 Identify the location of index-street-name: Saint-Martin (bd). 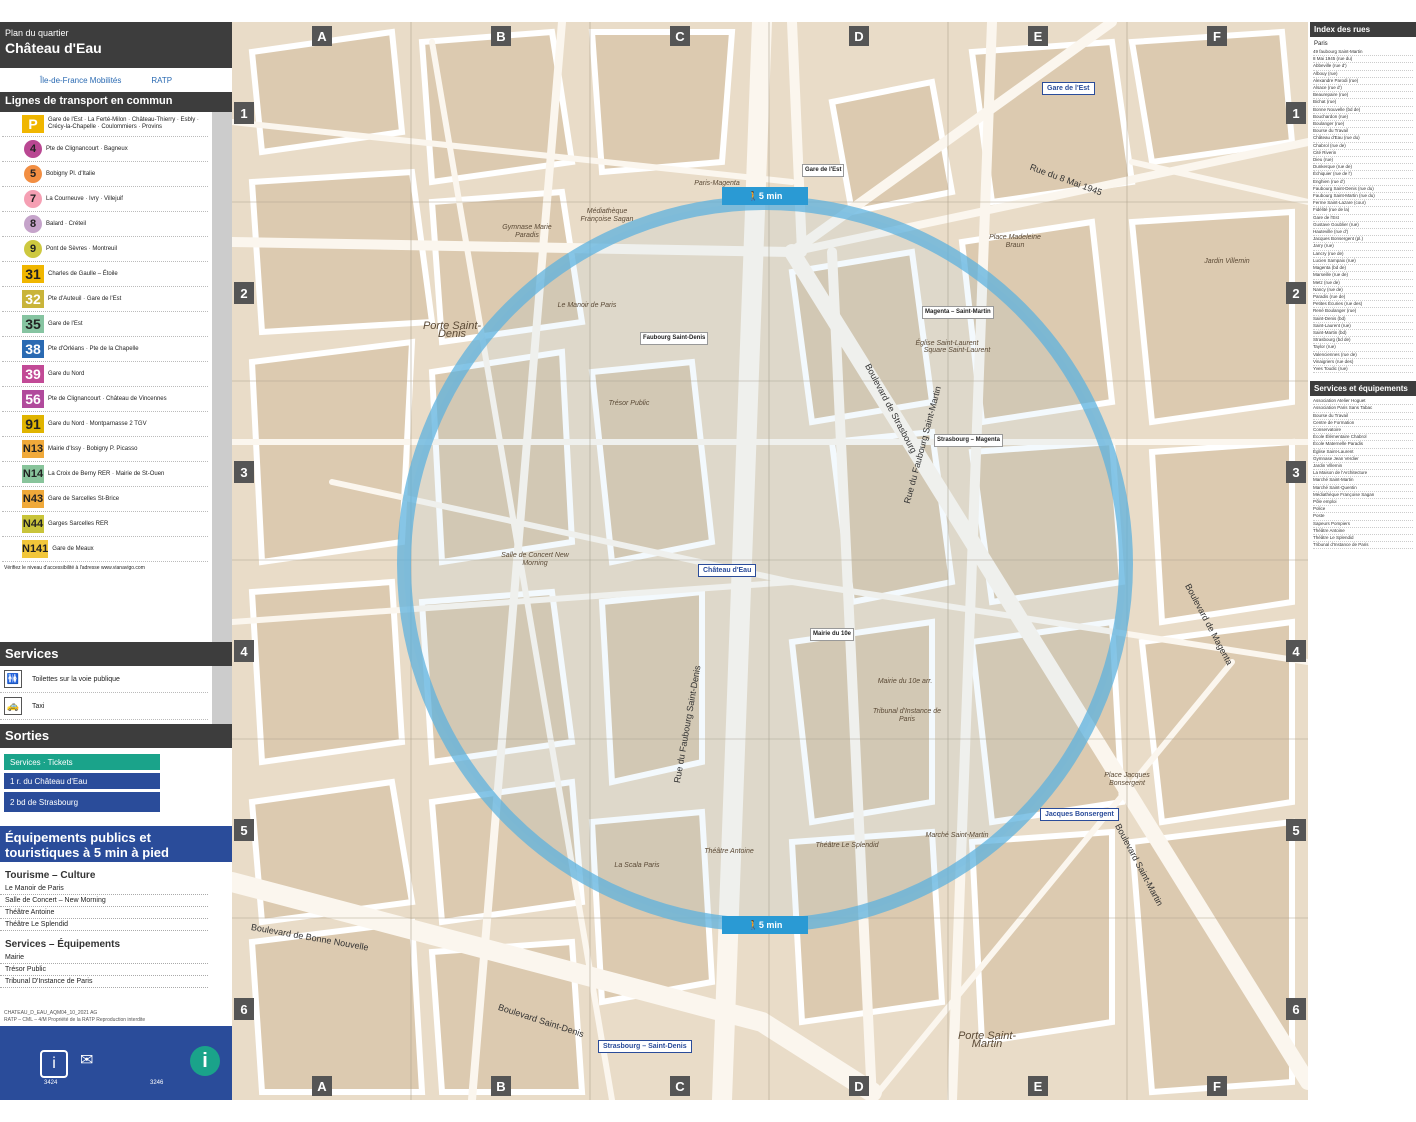
(1330, 332).